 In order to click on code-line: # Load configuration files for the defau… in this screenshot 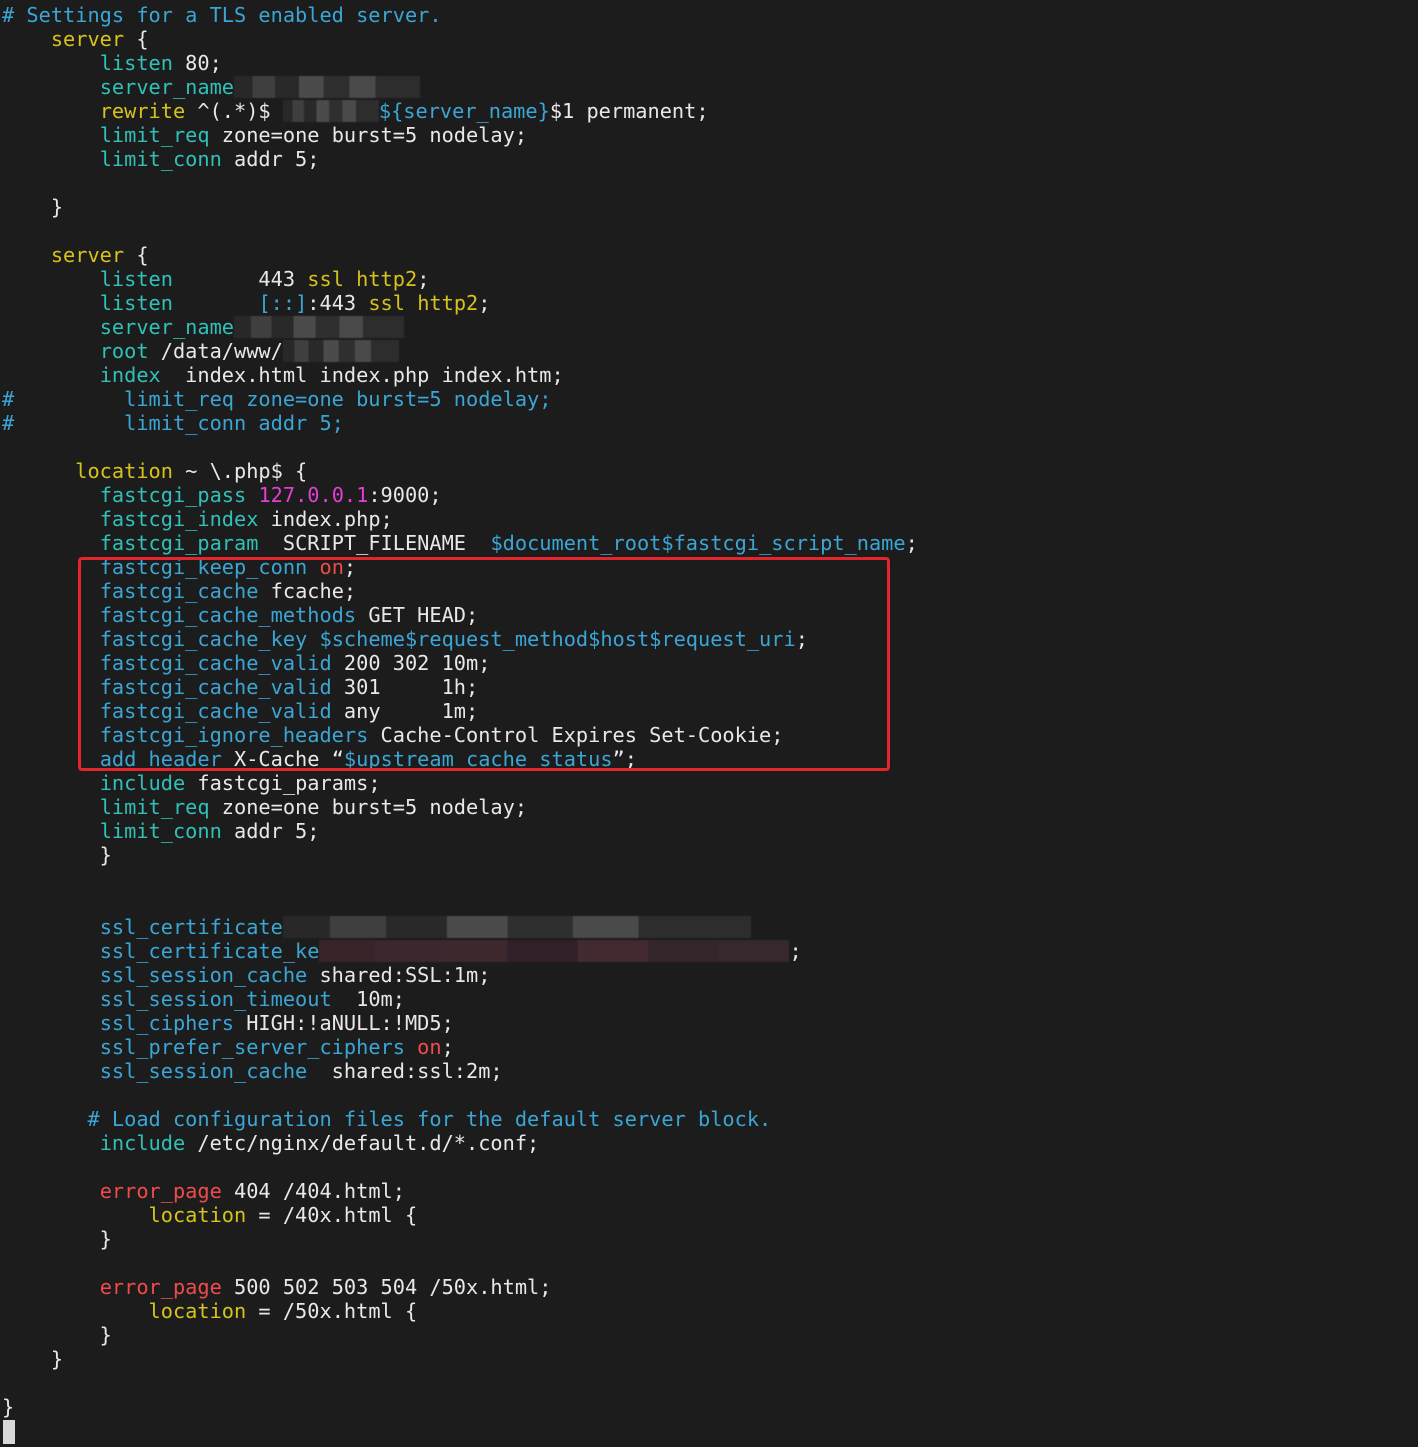, I will do `click(707, 1119)`.